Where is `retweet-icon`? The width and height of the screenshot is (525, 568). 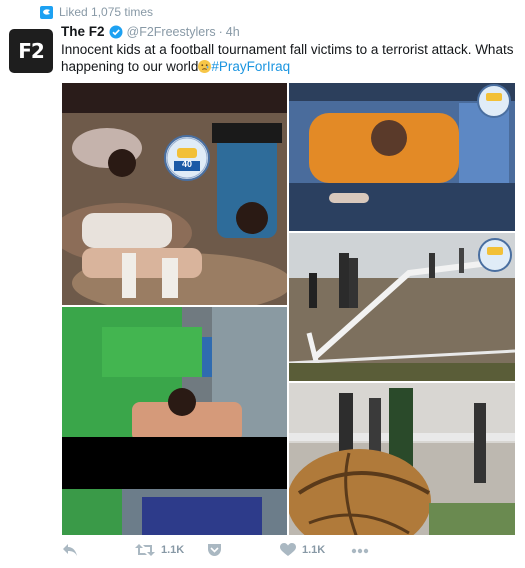
retweet-icon is located at coordinates (145, 550).